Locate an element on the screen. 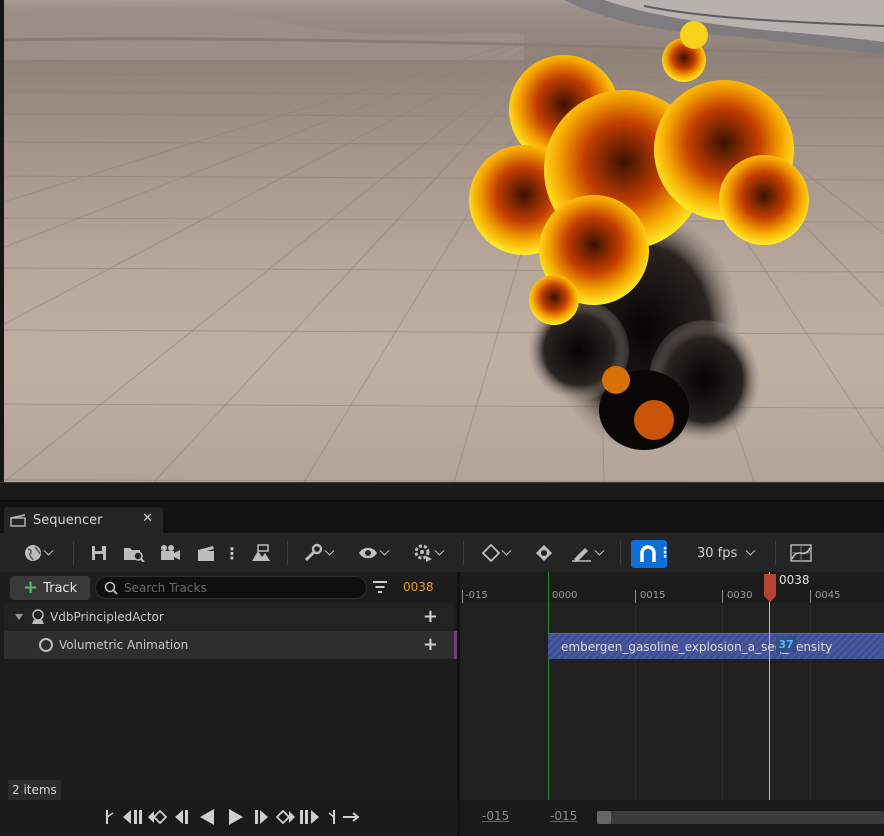 This screenshot has height=836, width=884. add-track-button: + Track is located at coordinates (50, 588).